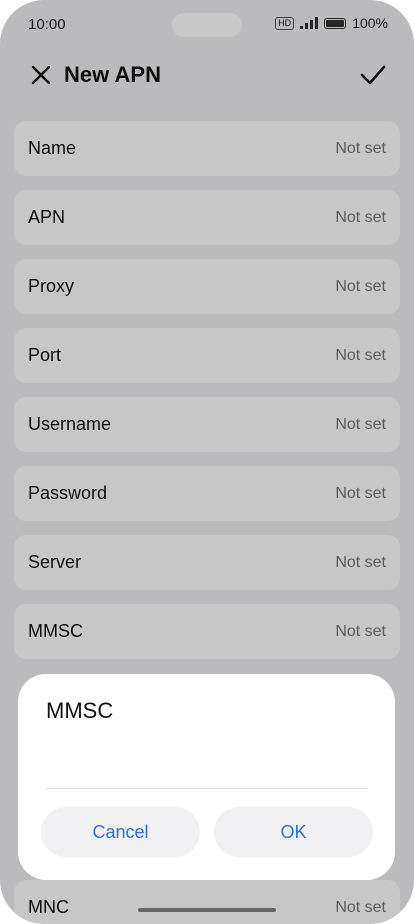  What do you see at coordinates (80, 710) in the screenshot?
I see `dialog-title: MMSC` at bounding box center [80, 710].